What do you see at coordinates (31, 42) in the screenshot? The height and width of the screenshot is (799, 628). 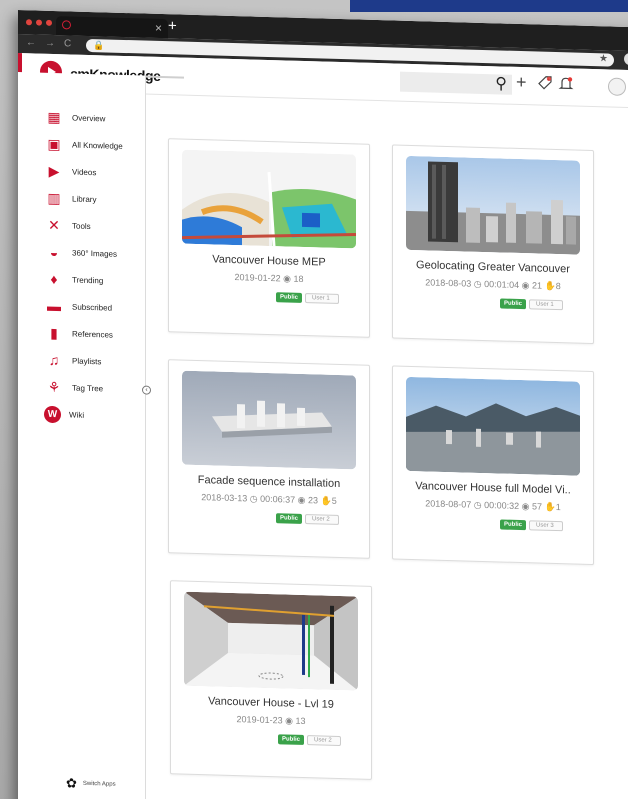 I see `back-icon: ←` at bounding box center [31, 42].